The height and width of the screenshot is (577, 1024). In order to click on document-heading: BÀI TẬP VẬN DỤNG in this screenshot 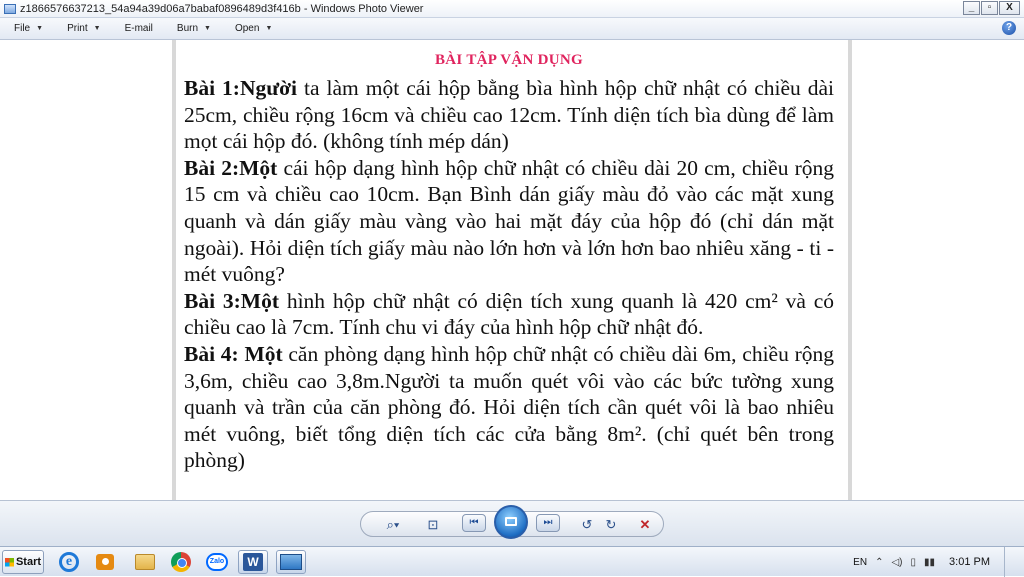, I will do `click(509, 60)`.